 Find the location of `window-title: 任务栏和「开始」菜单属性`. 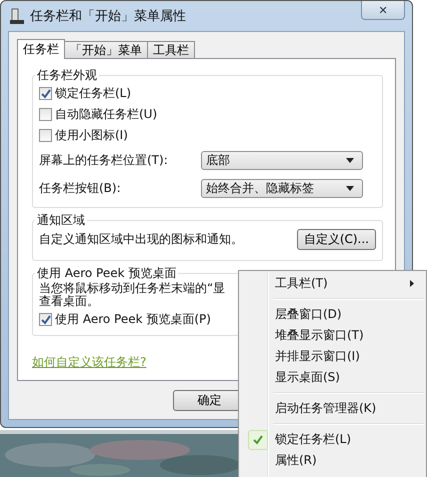

window-title: 任务栏和「开始」菜单属性 is located at coordinates (108, 16).